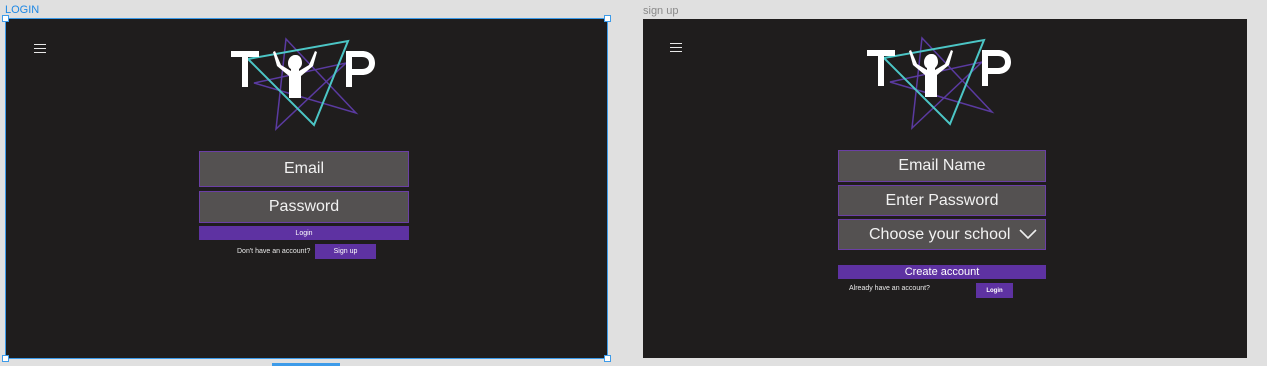 This screenshot has width=1267, height=366. I want to click on create-account-button: Create account, so click(942, 272).